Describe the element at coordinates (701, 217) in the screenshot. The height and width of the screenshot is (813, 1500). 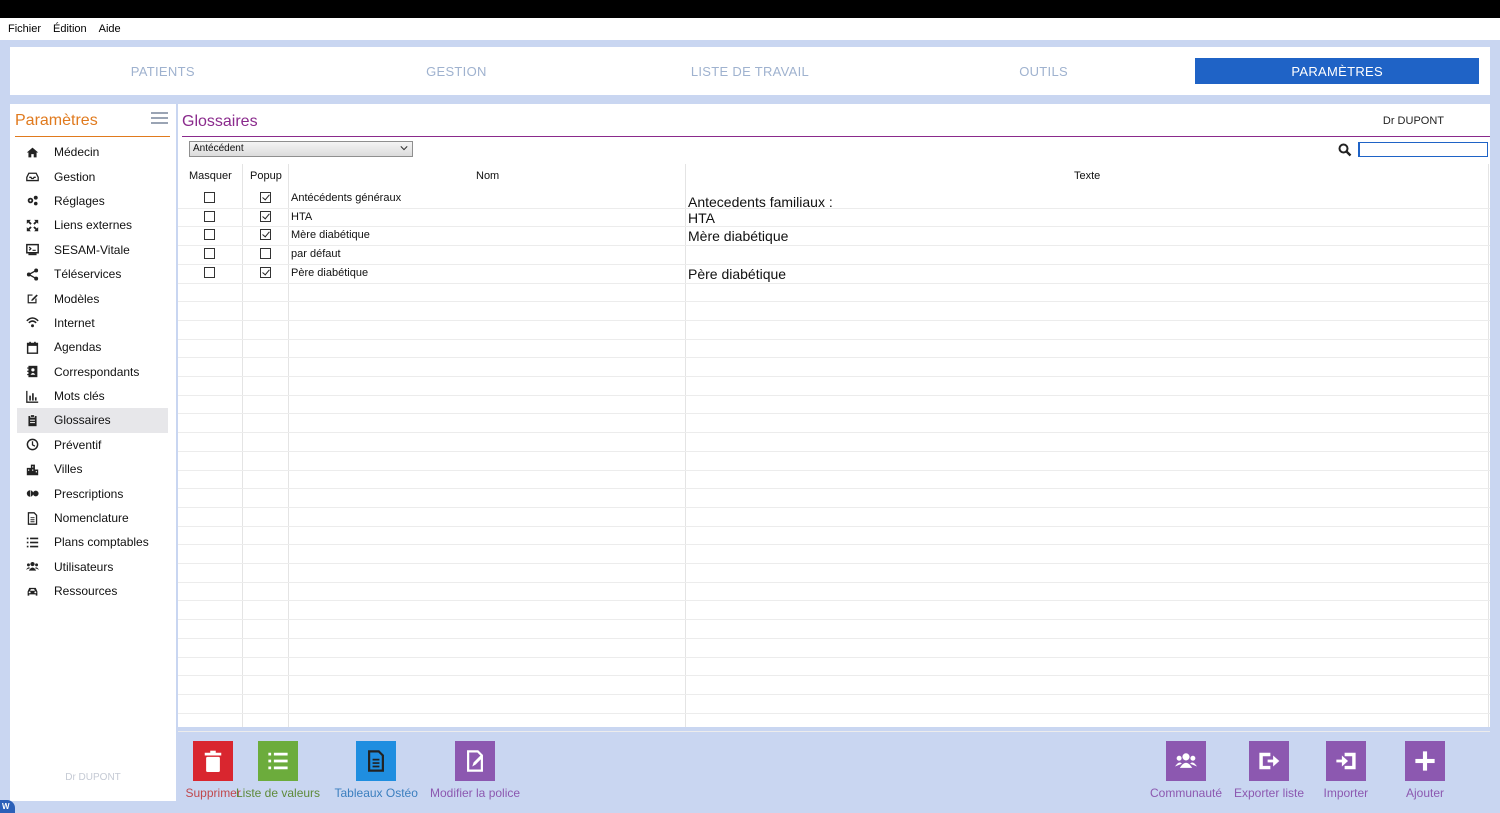
I see `row-texte: HTA` at that location.